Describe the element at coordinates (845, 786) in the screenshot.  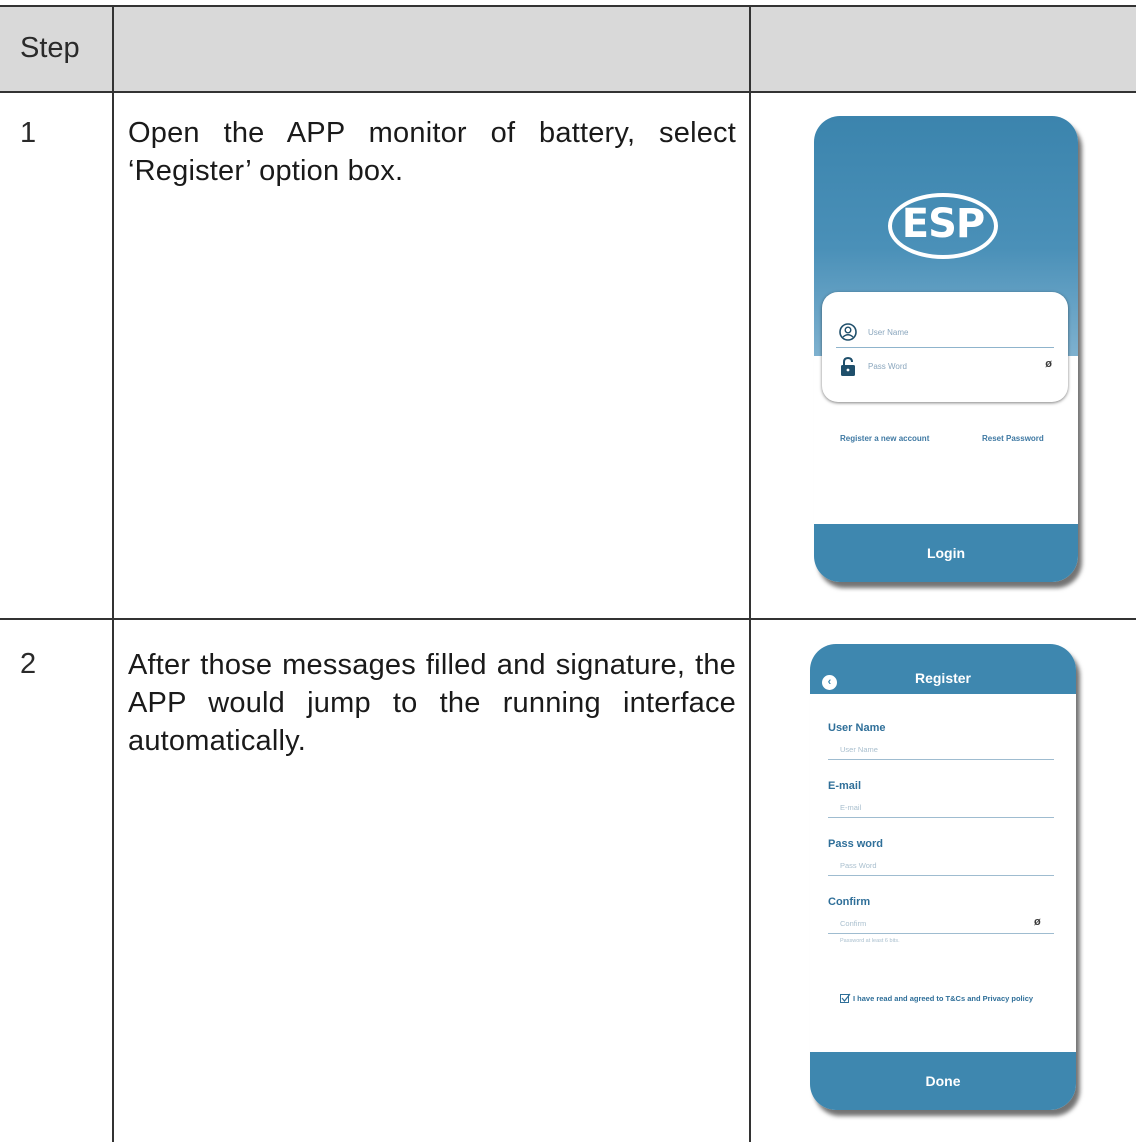
I see `email-label: E-mail` at that location.